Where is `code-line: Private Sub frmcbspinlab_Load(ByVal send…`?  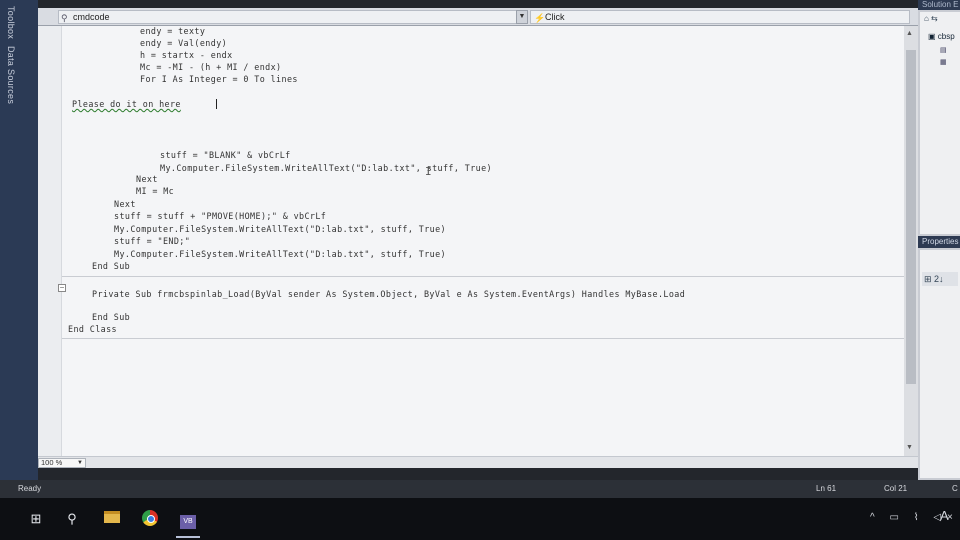
code-line: Private Sub frmcbspinlab_Load(ByVal send… is located at coordinates (389, 294).